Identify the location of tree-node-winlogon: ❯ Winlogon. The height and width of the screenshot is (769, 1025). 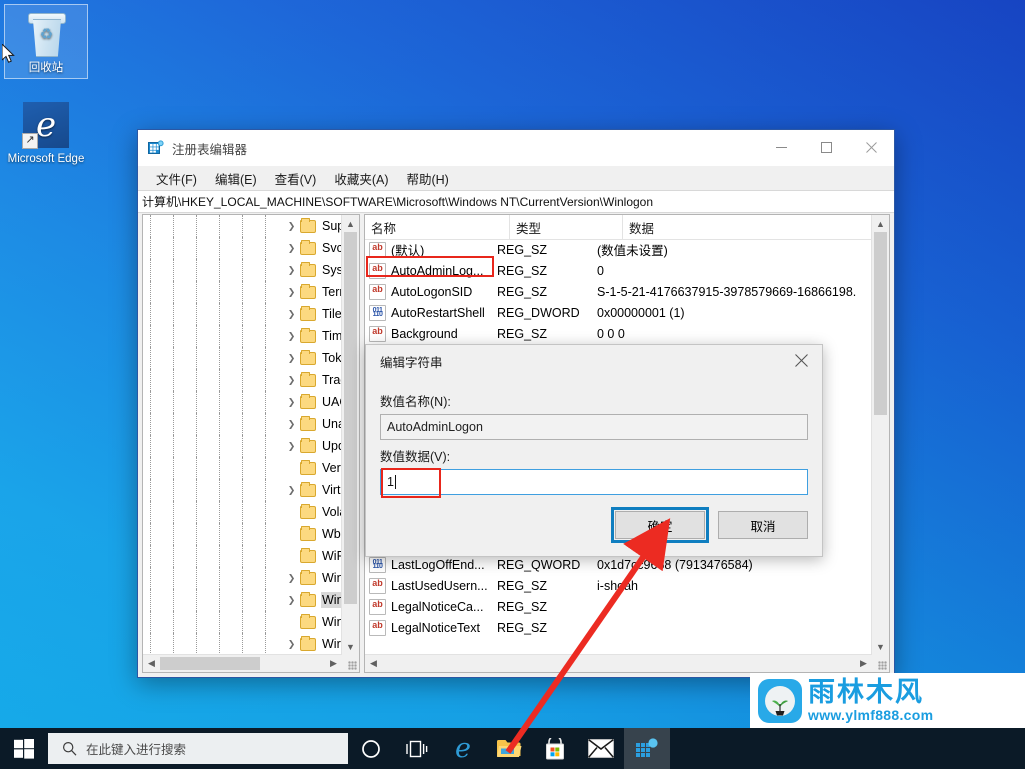
(242, 600).